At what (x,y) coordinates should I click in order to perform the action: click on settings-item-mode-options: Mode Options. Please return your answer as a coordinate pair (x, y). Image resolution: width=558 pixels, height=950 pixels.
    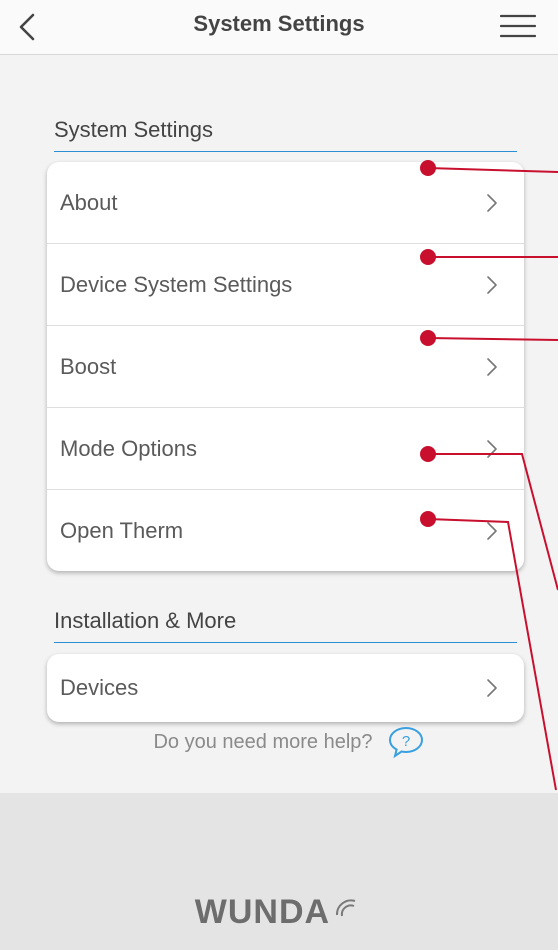
    Looking at the image, I should click on (285, 449).